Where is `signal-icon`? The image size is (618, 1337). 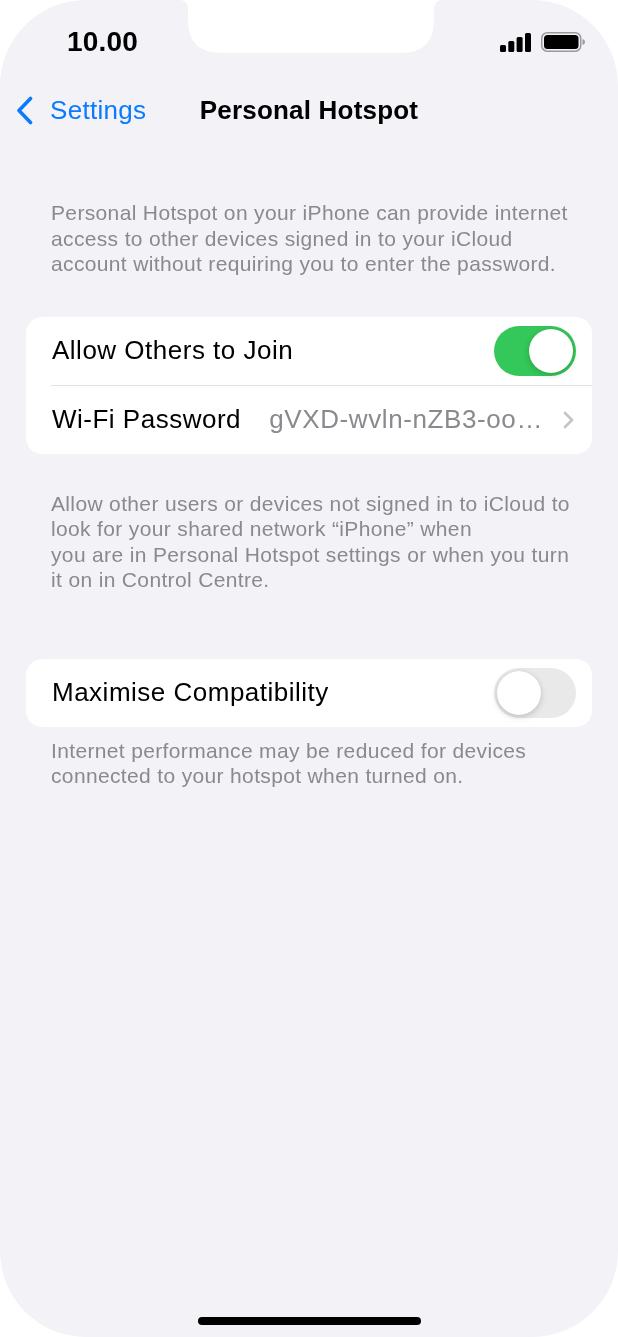
signal-icon is located at coordinates (515, 42).